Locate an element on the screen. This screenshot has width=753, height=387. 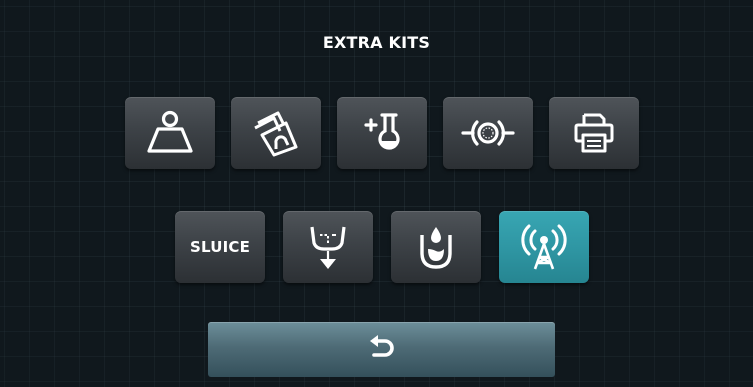
tilting-kit-button is located at coordinates (276, 133).